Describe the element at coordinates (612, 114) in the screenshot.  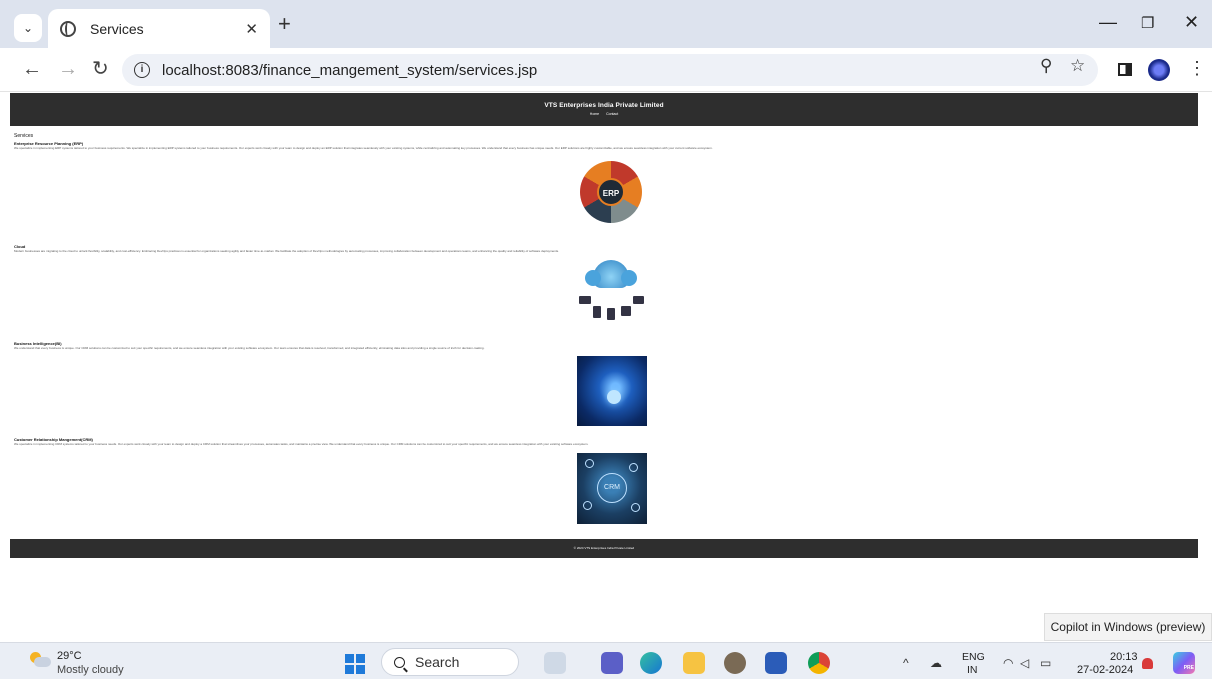
I see `nav-contact-link: Contact` at that location.